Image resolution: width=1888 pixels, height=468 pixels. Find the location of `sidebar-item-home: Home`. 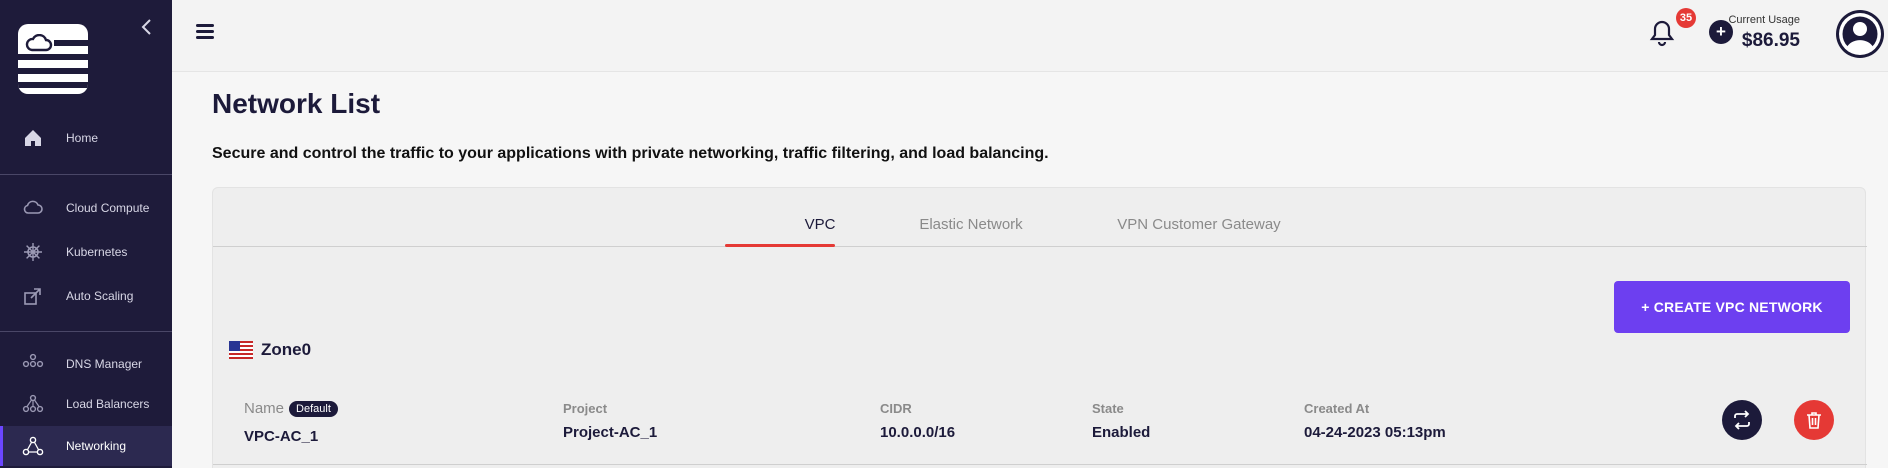

sidebar-item-home: Home is located at coordinates (86, 138).